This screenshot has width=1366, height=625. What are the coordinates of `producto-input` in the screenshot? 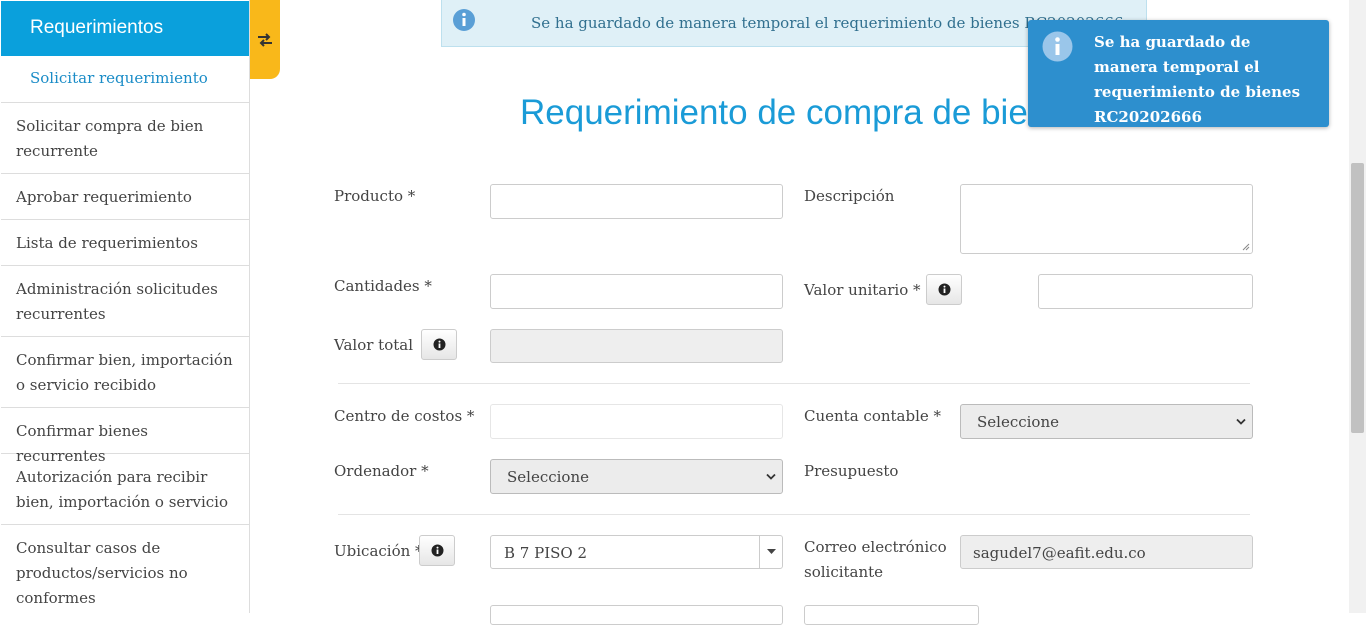 It's located at (636, 201).